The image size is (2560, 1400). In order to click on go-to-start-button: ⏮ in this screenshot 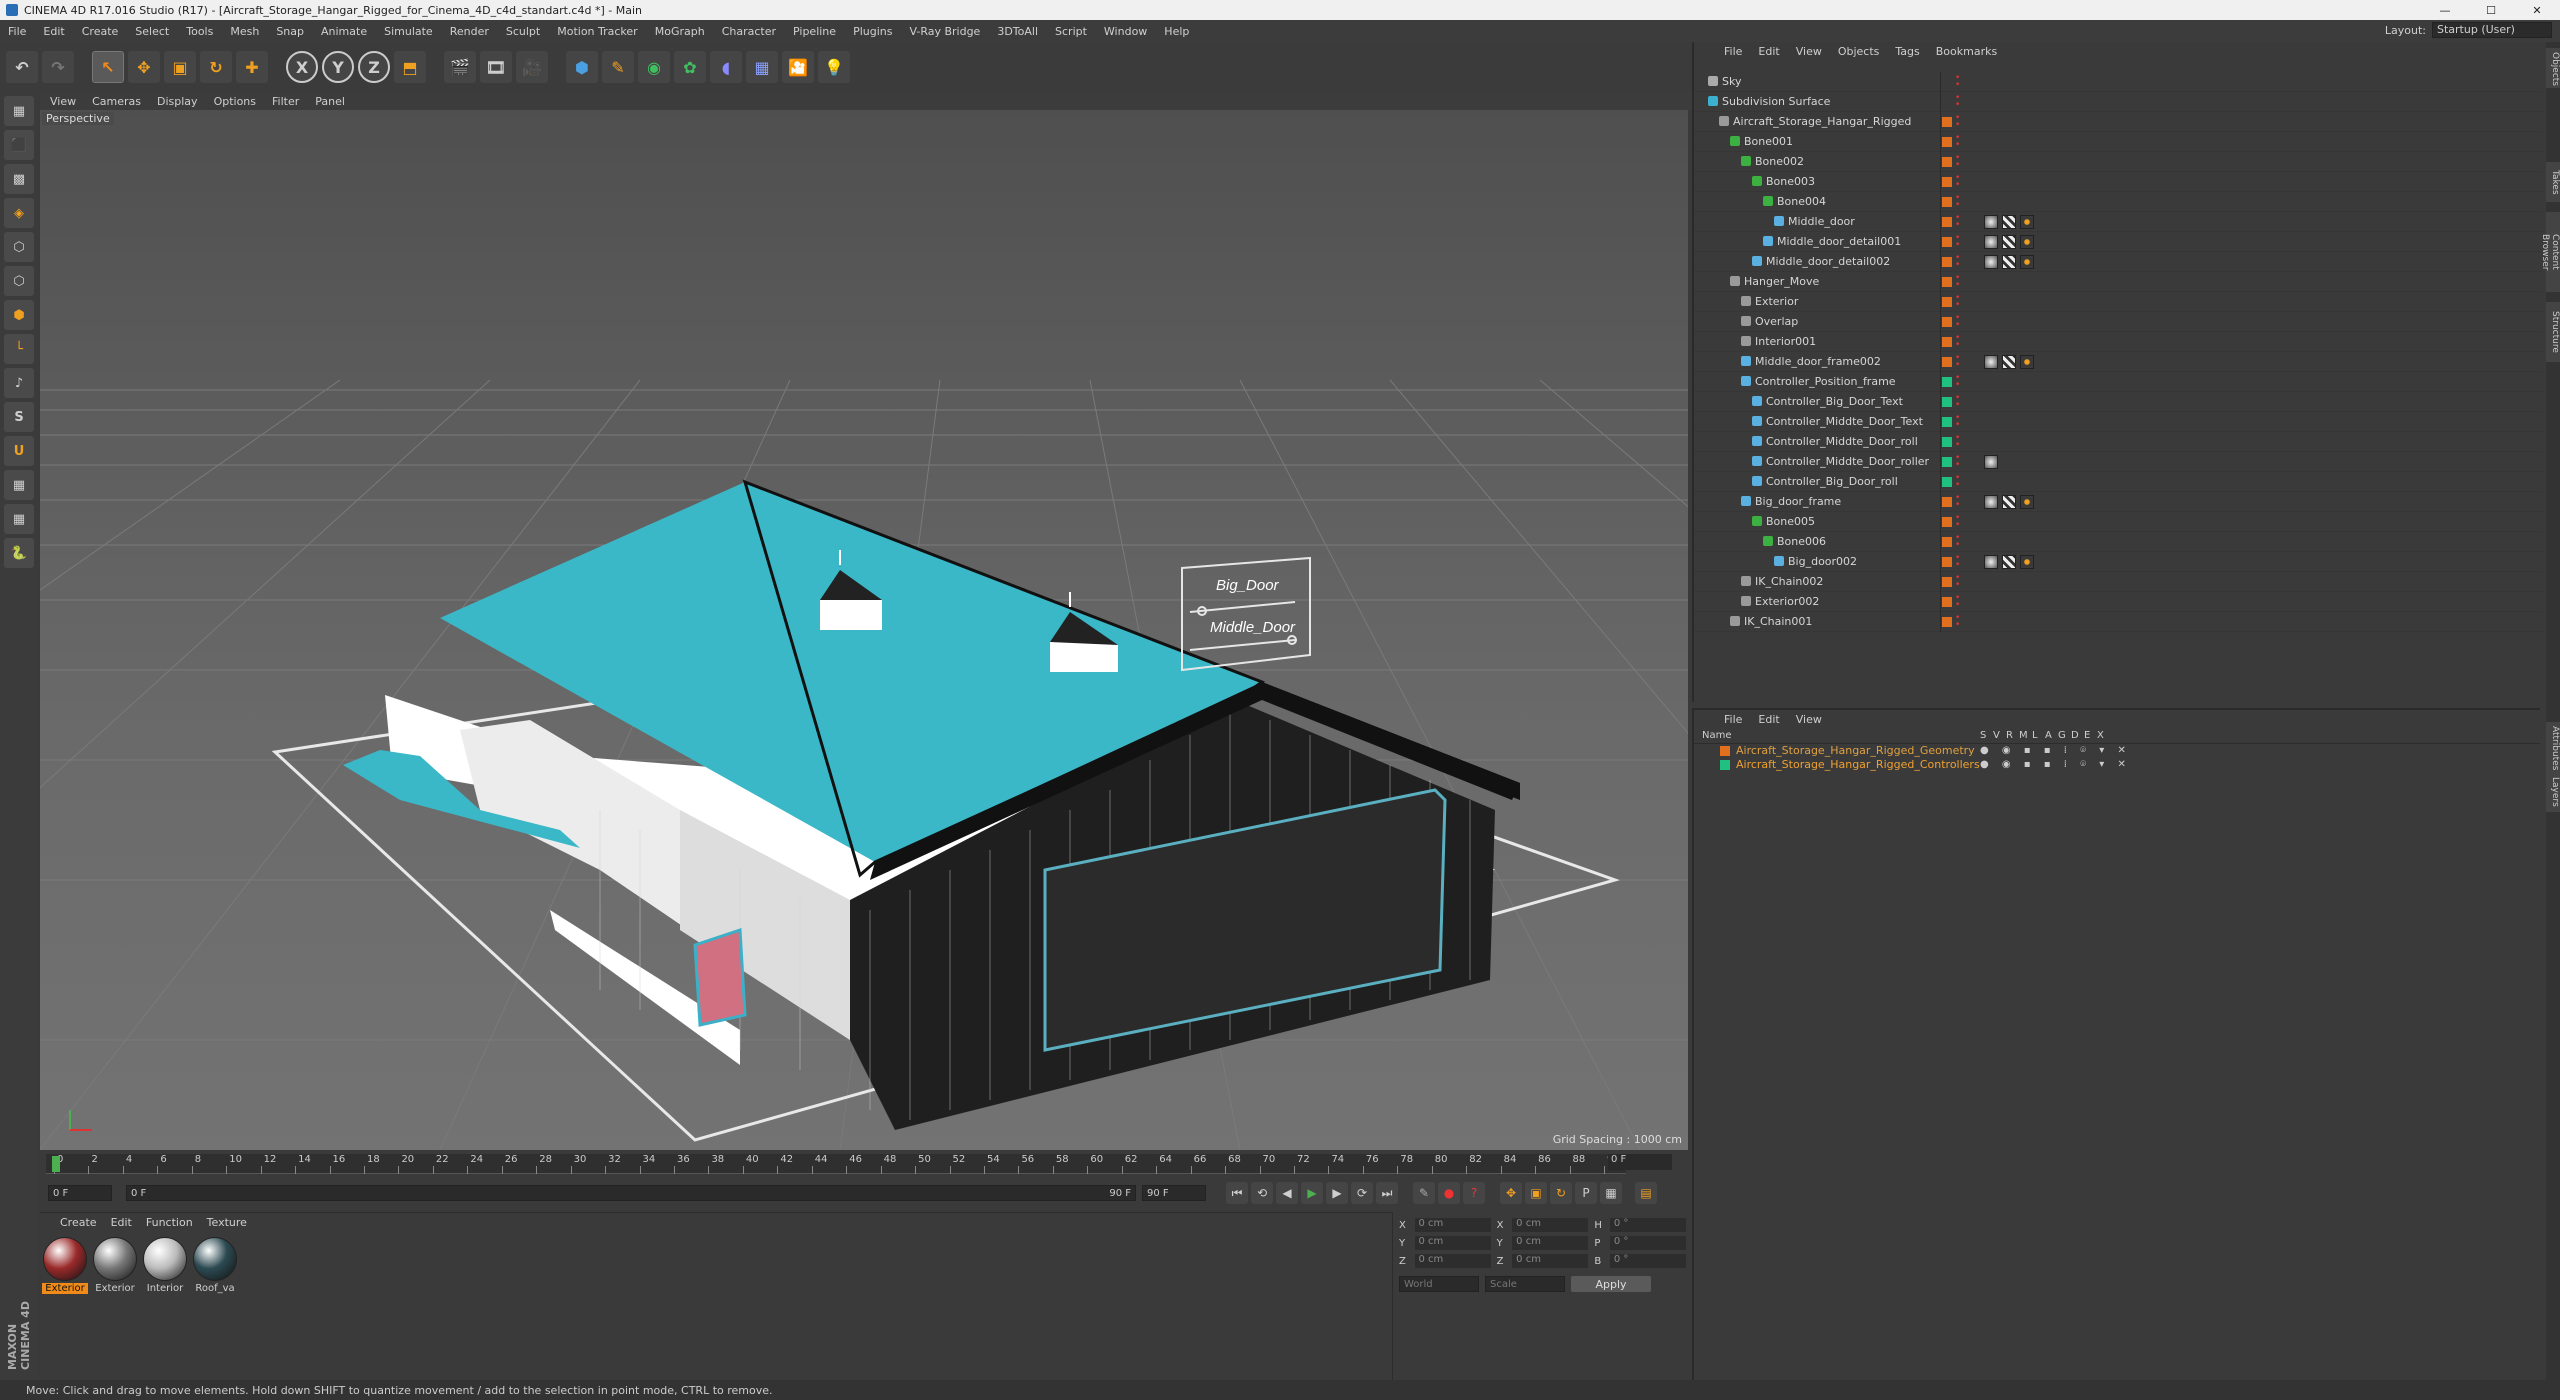, I will do `click(1237, 1193)`.